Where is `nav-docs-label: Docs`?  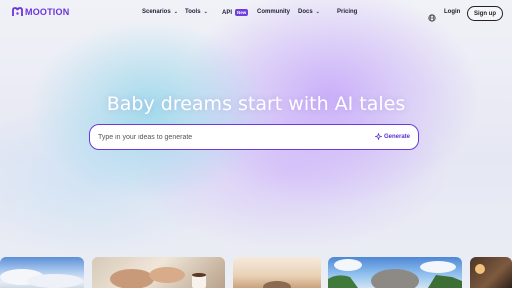
nav-docs-label: Docs is located at coordinates (305, 12).